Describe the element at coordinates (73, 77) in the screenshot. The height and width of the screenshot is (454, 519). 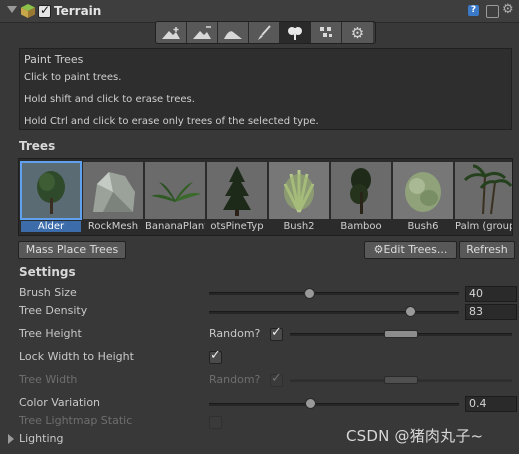
I see `help-line: Click to paint trees.` at that location.